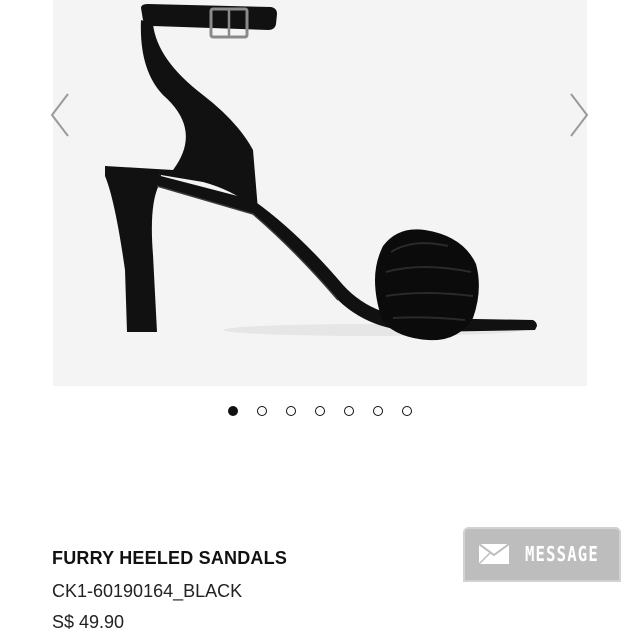  I want to click on envelope-icon, so click(494, 554).